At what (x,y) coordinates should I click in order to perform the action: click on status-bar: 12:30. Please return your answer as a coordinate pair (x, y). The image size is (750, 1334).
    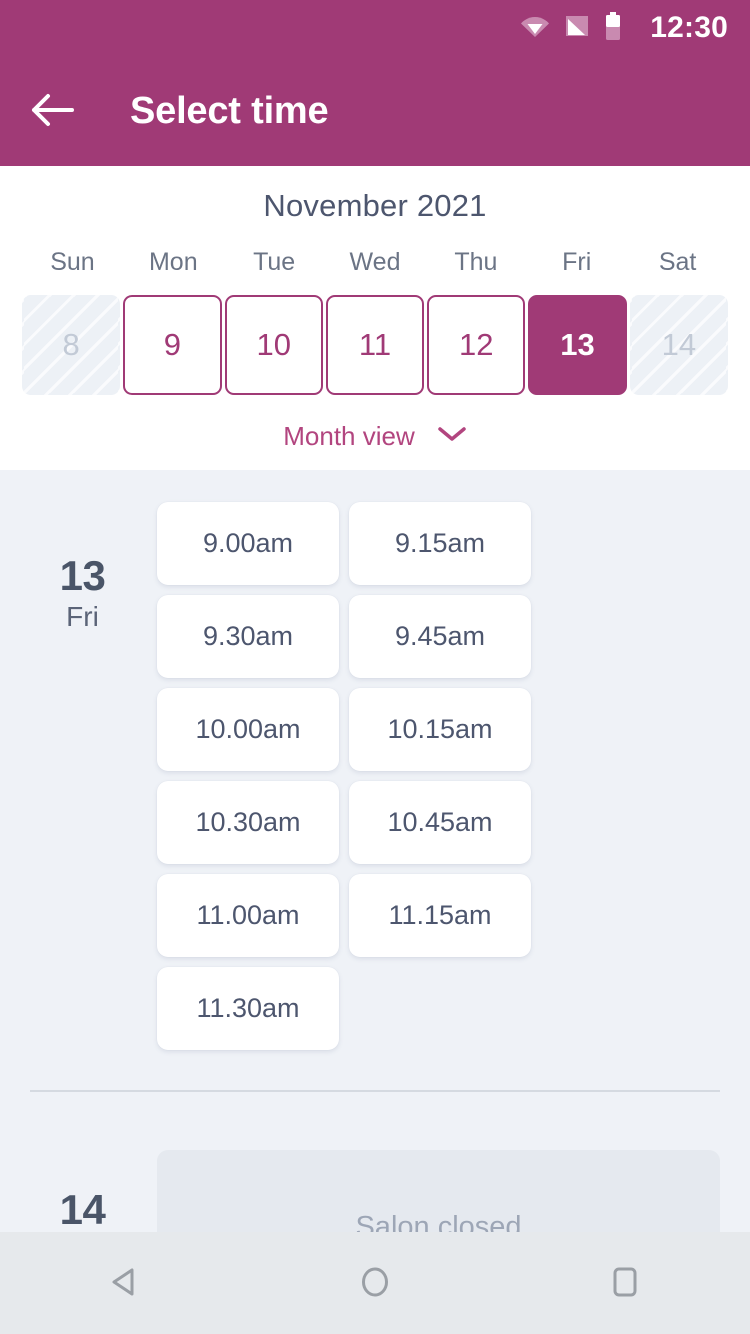
    Looking at the image, I should click on (375, 28).